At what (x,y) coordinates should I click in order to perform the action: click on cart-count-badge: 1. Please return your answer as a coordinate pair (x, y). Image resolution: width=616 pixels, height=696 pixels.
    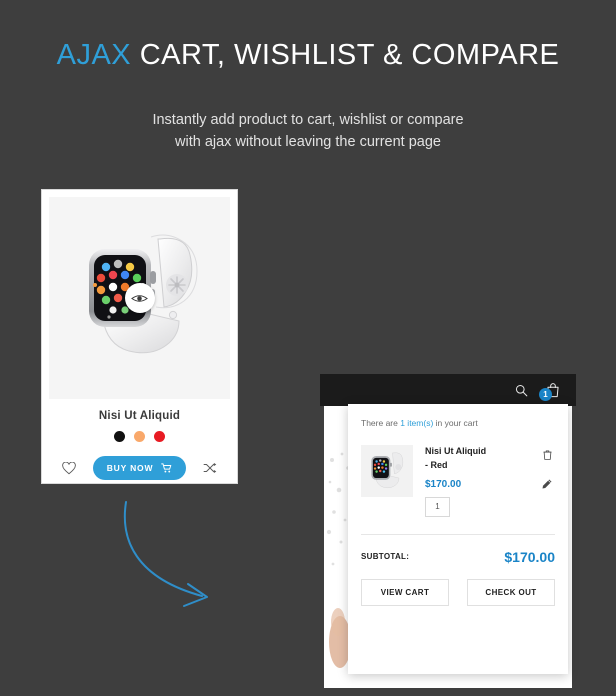
    Looking at the image, I should click on (545, 394).